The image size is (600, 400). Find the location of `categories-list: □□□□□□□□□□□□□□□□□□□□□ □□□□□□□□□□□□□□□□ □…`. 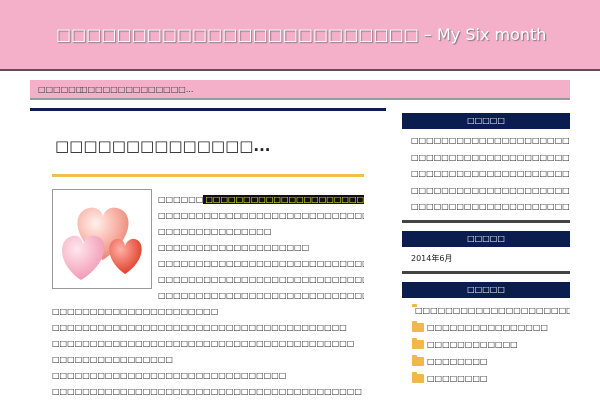

categories-list: □□□□□□□□□□□□□□□□□□□□□ □□□□□□□□□□□□□□□□ □… is located at coordinates (486, 342).